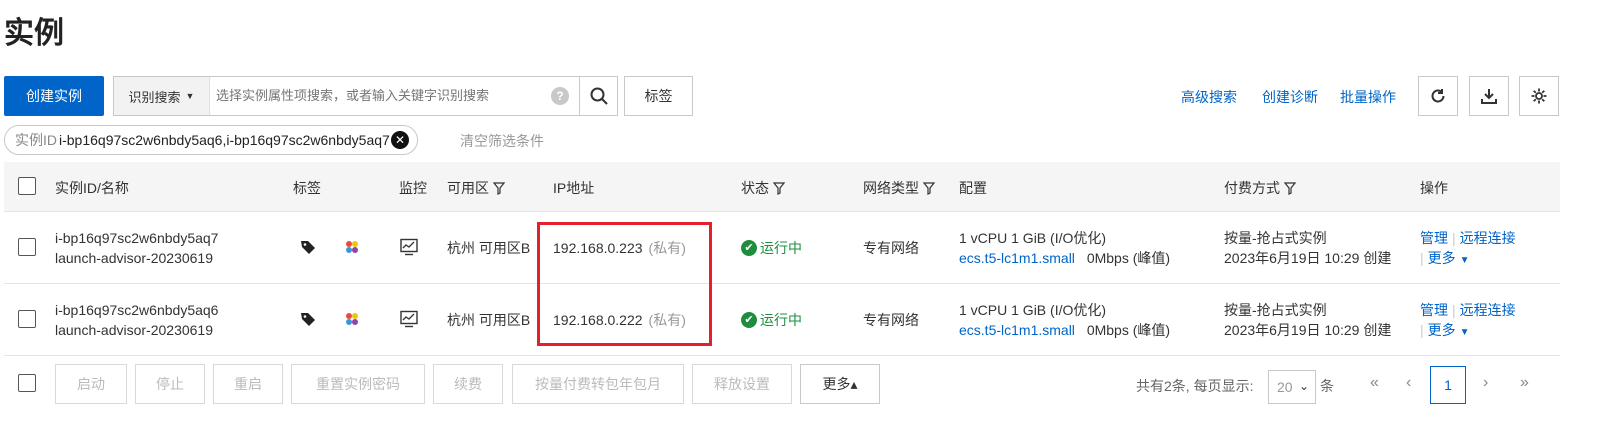  What do you see at coordinates (1434, 188) in the screenshot?
I see `column-header-actions: 操作` at bounding box center [1434, 188].